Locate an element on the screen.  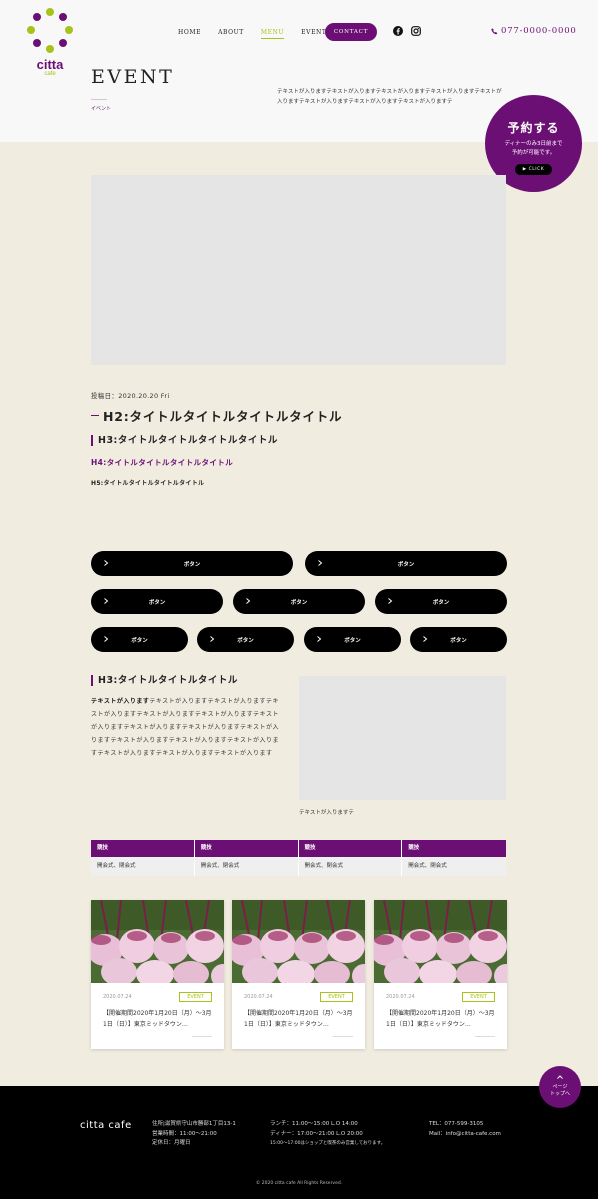
phone-number: 077-0000-0000 is located at coordinates (539, 31).